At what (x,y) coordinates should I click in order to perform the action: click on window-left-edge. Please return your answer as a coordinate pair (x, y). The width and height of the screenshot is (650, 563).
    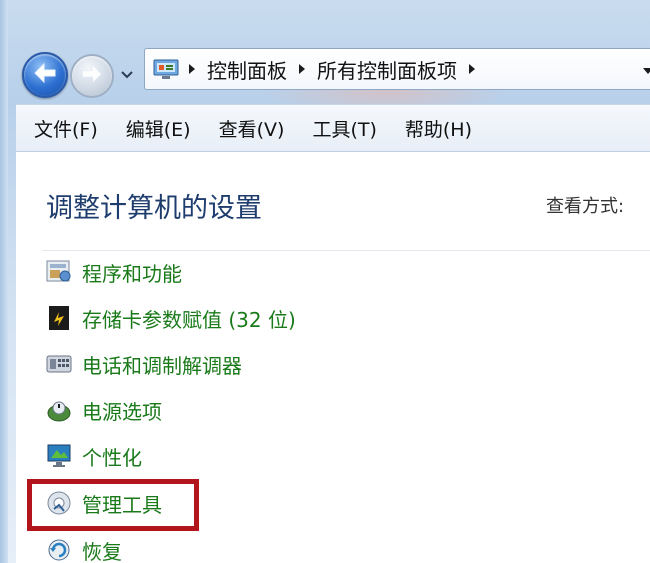
    Looking at the image, I should click on (4, 281).